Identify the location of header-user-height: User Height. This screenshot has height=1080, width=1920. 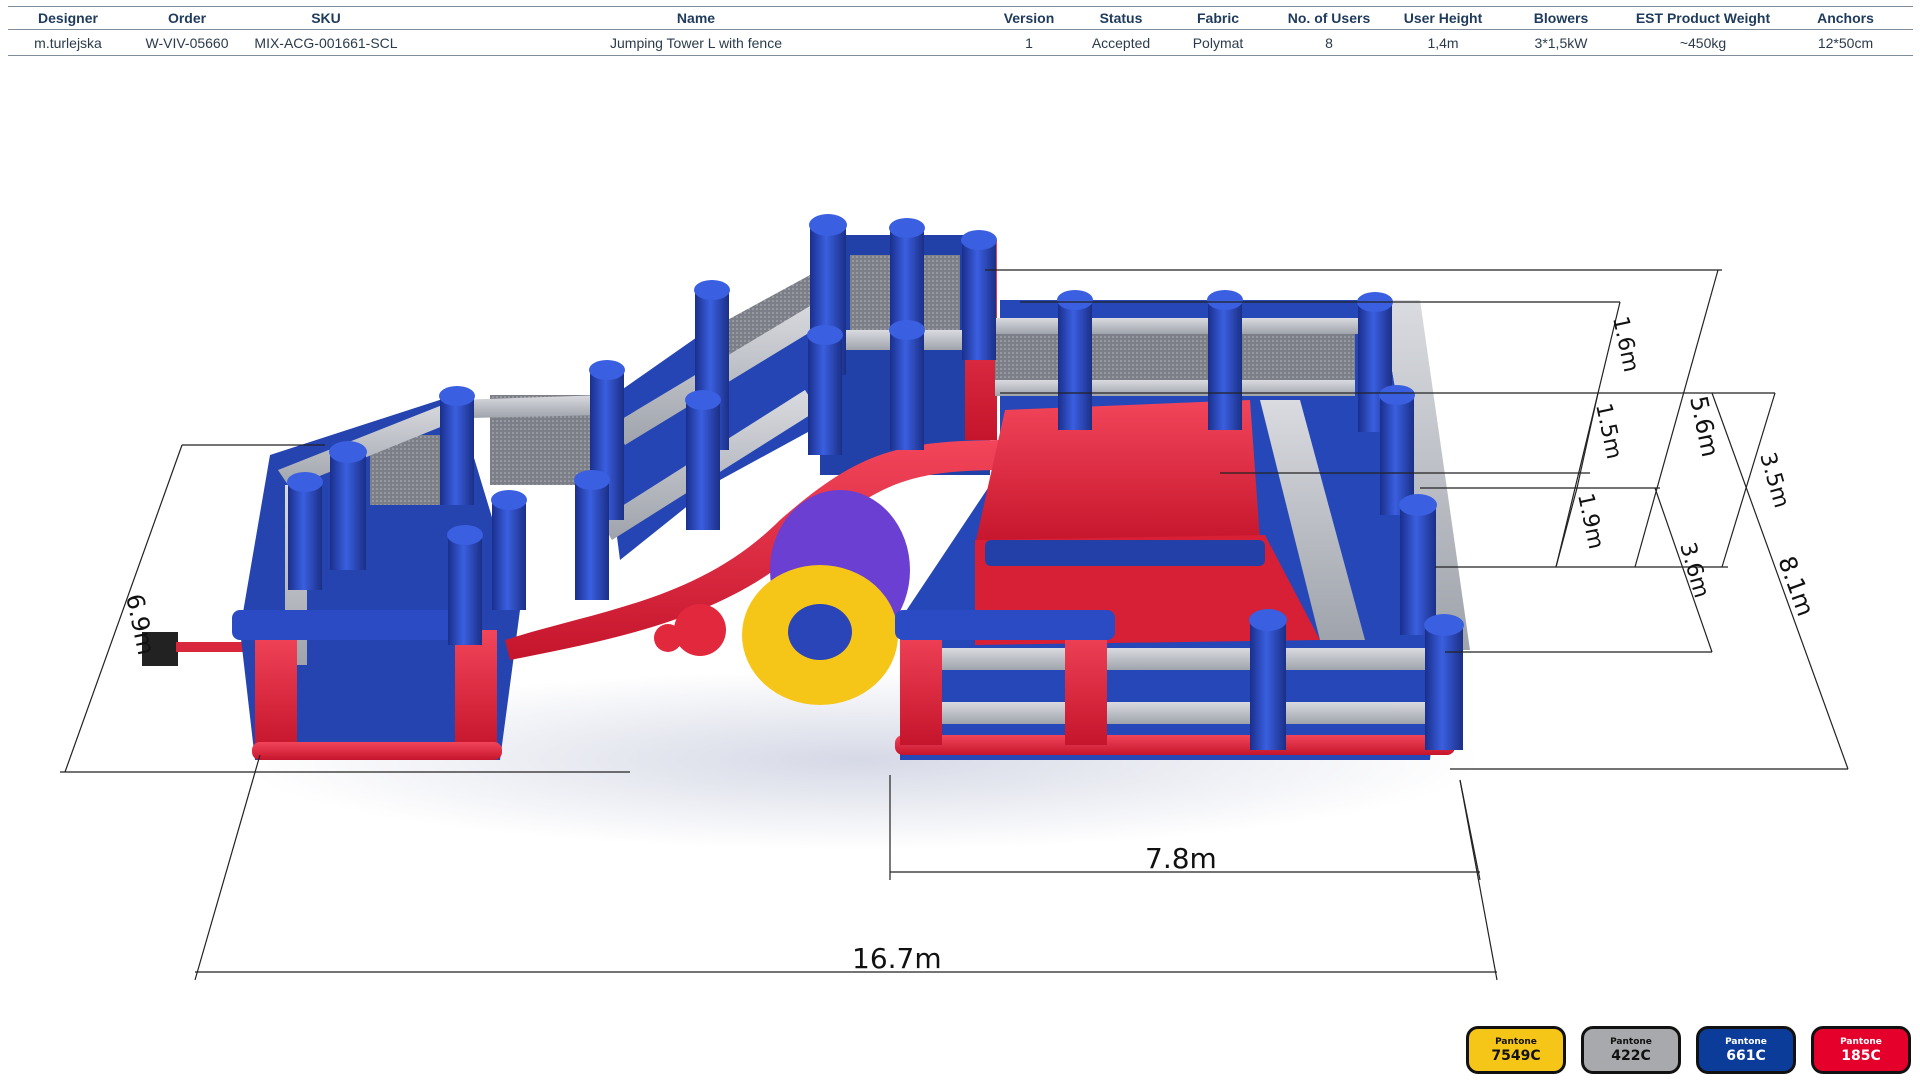
(1443, 18).